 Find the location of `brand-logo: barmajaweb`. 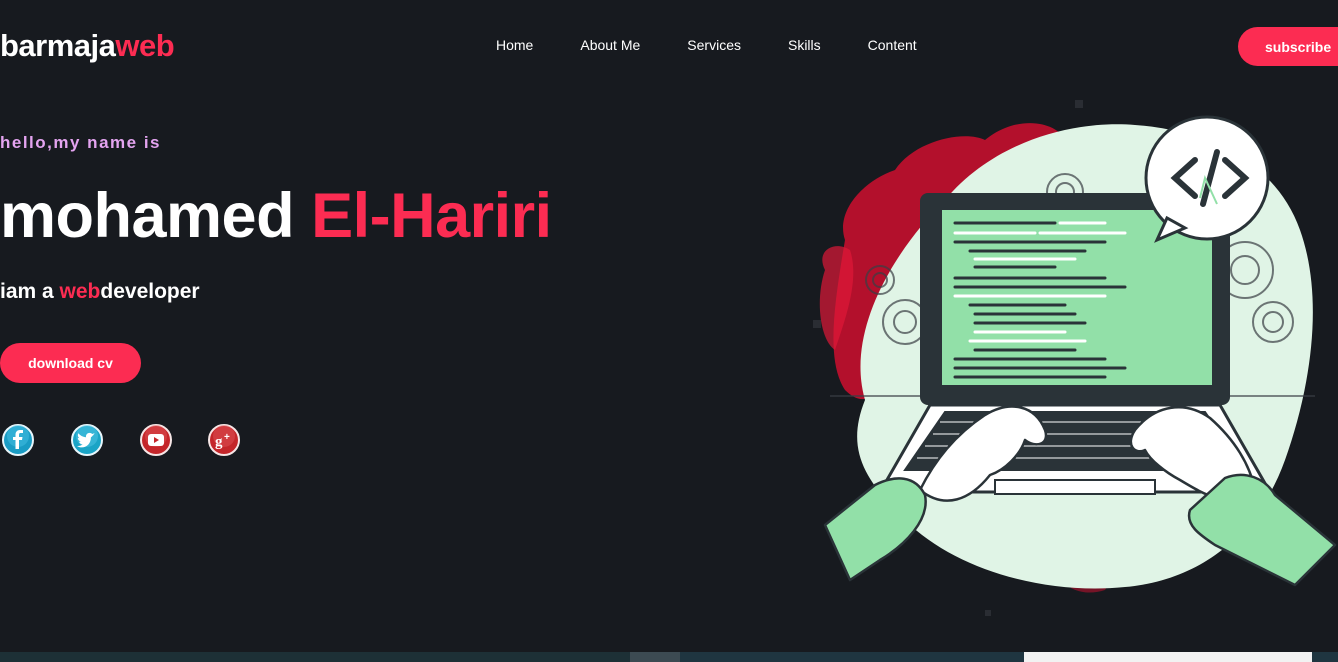

brand-logo: barmajaweb is located at coordinates (87, 46).